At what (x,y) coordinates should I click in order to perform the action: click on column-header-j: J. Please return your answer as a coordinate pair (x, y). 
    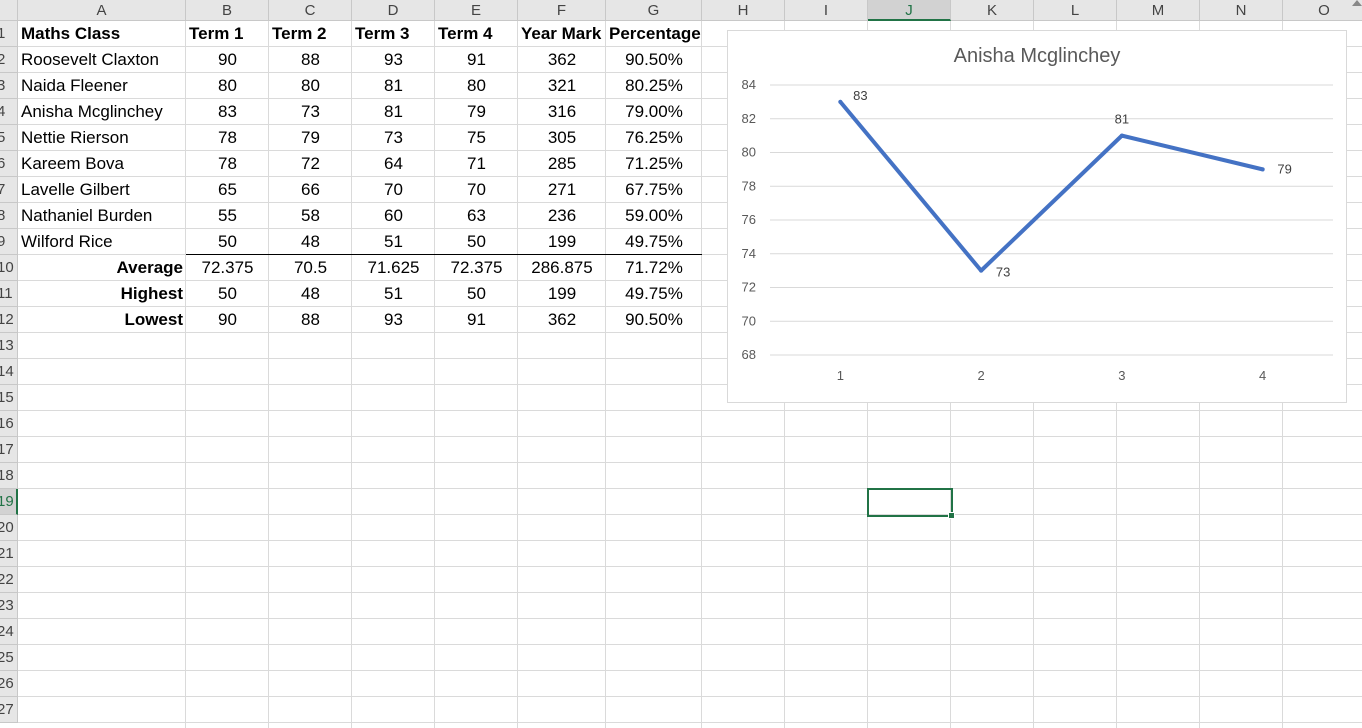
    Looking at the image, I should click on (909, 10).